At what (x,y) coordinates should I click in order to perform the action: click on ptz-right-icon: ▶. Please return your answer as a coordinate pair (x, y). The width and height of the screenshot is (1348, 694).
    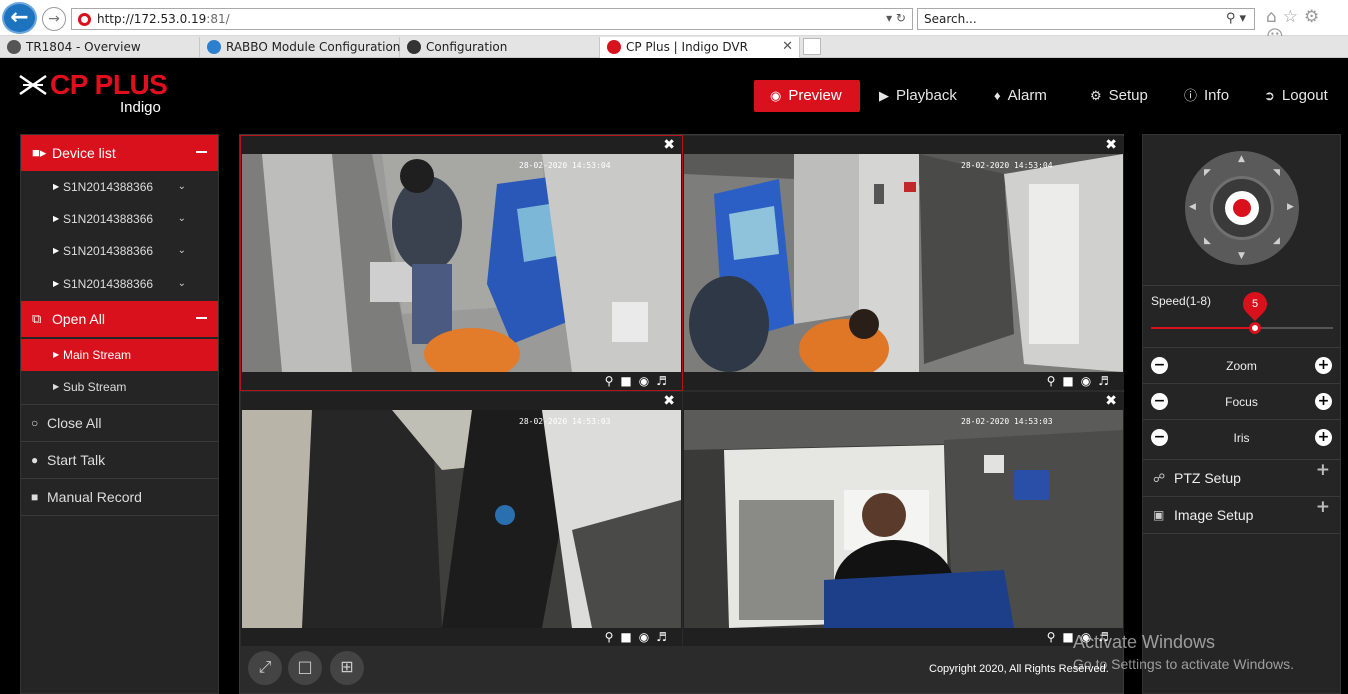
    Looking at the image, I should click on (1290, 207).